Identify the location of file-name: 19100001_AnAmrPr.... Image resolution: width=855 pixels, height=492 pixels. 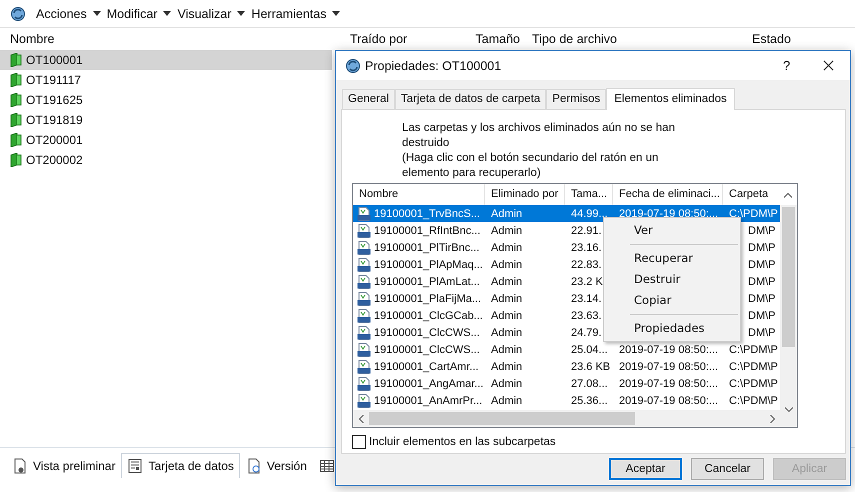
(428, 400).